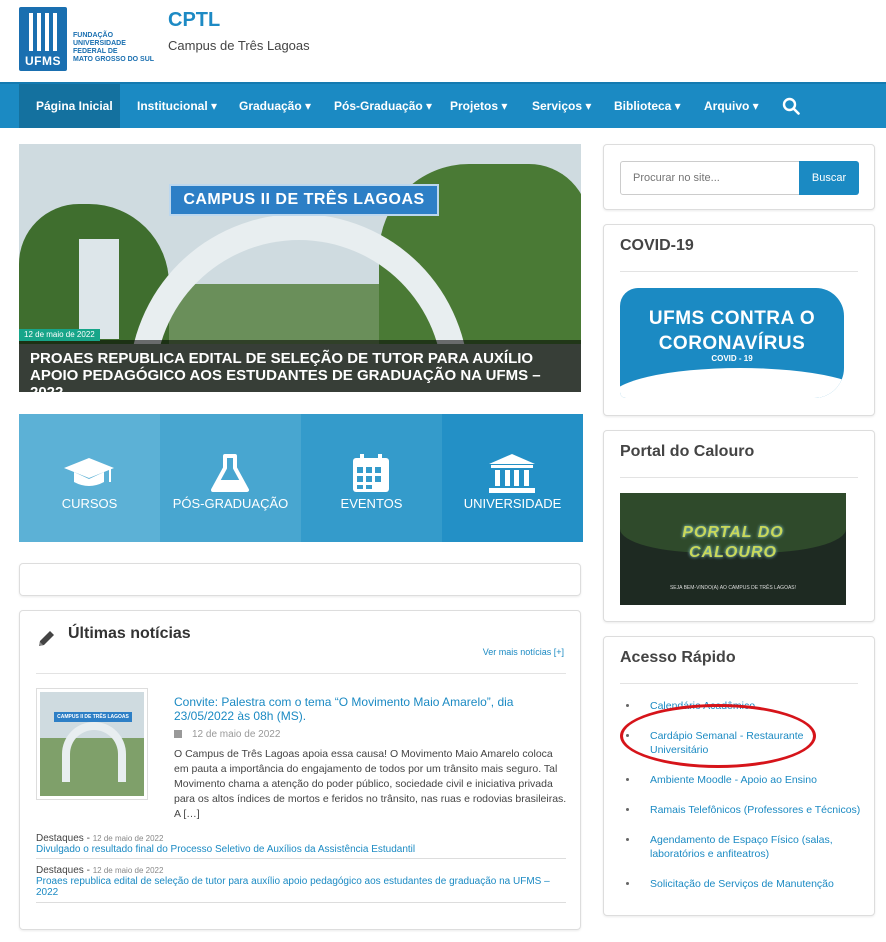 The image size is (886, 942). What do you see at coordinates (194, 20) in the screenshot?
I see `site-title: CPTL` at bounding box center [194, 20].